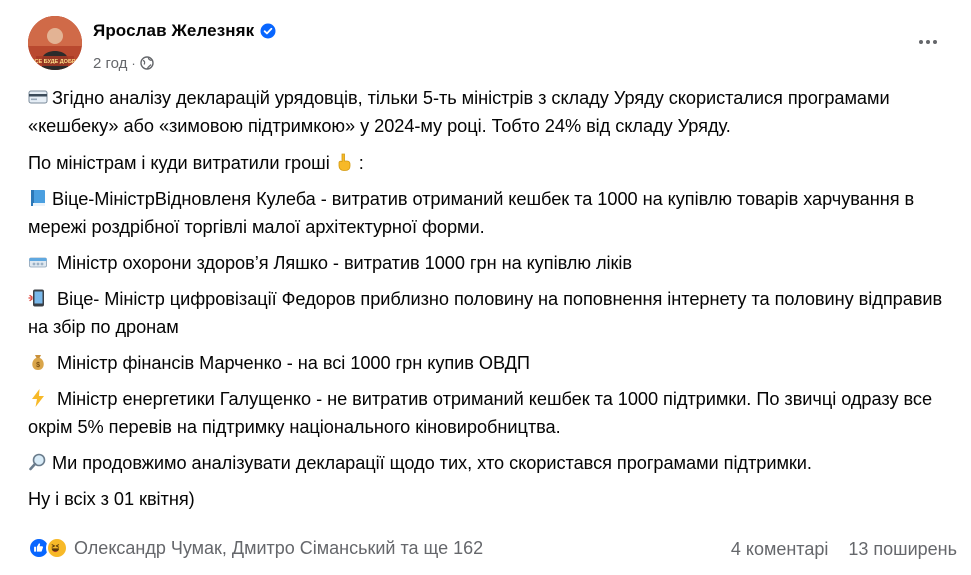 The width and height of the screenshot is (971, 575). Describe the element at coordinates (38, 97) in the screenshot. I see `credit-card-icon` at that location.